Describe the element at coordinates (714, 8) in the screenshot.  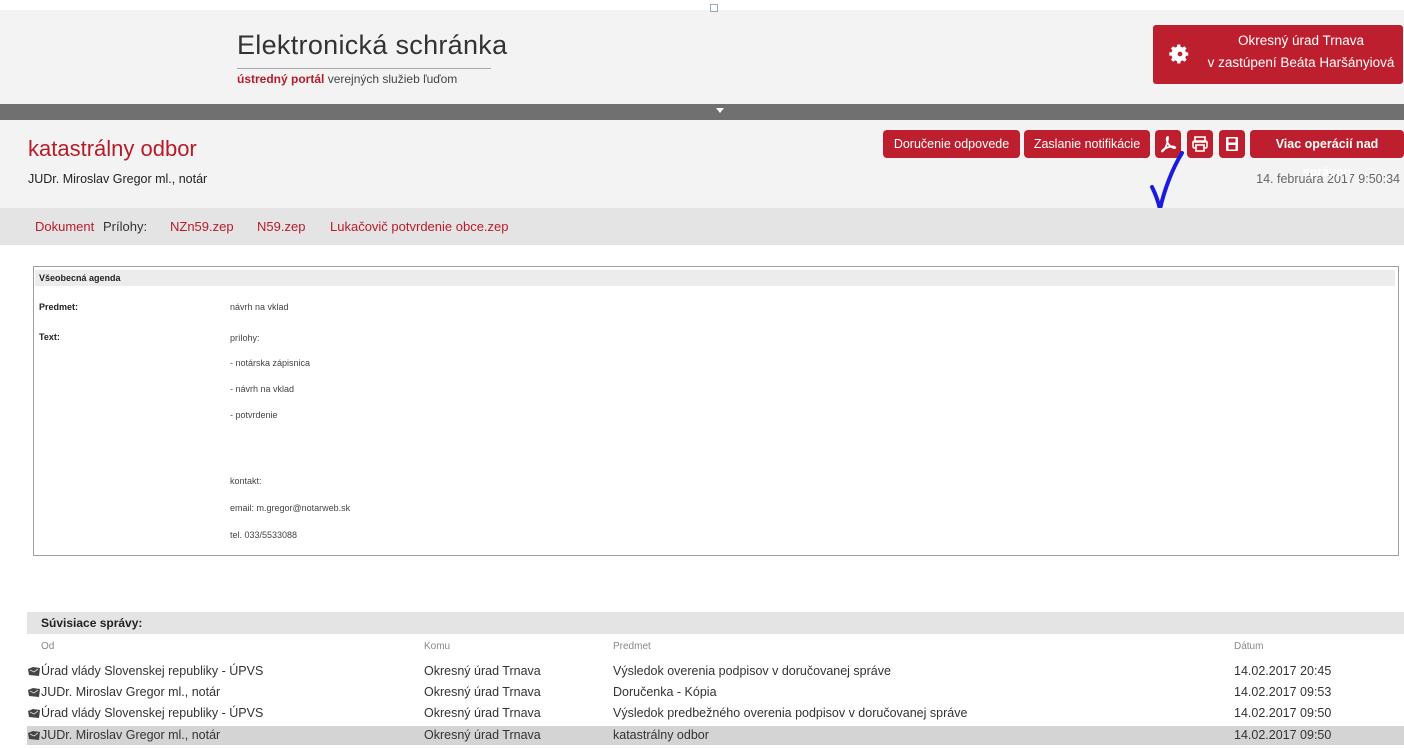
I see `top-marker-icon` at that location.